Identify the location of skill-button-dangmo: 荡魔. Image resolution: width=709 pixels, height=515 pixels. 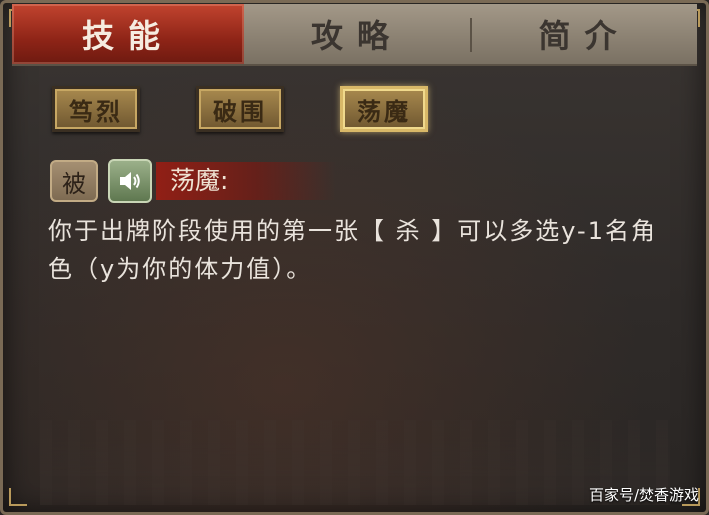
(384, 109).